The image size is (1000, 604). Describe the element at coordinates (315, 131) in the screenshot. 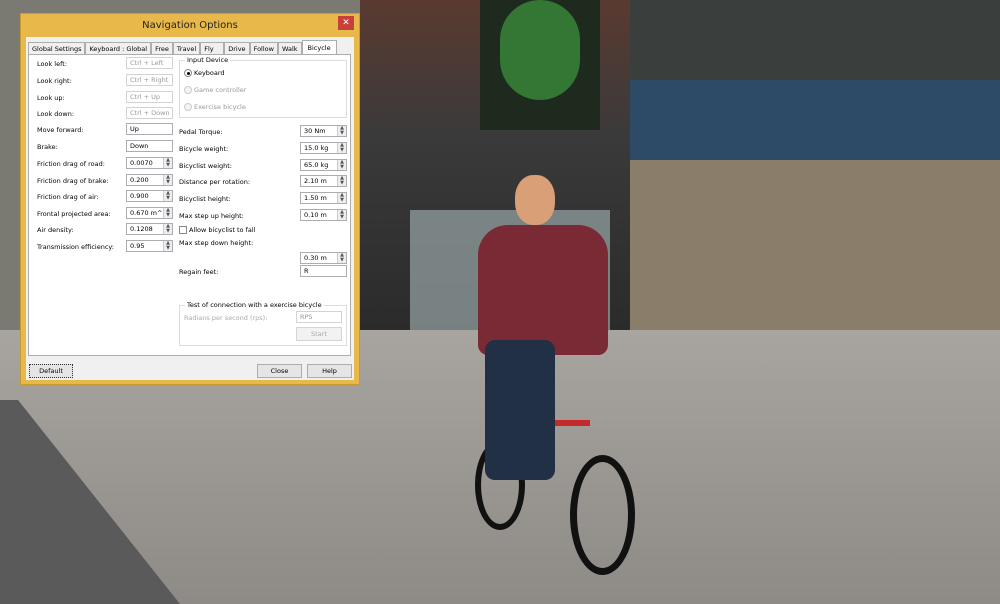

I see `value: 30 Nm` at that location.